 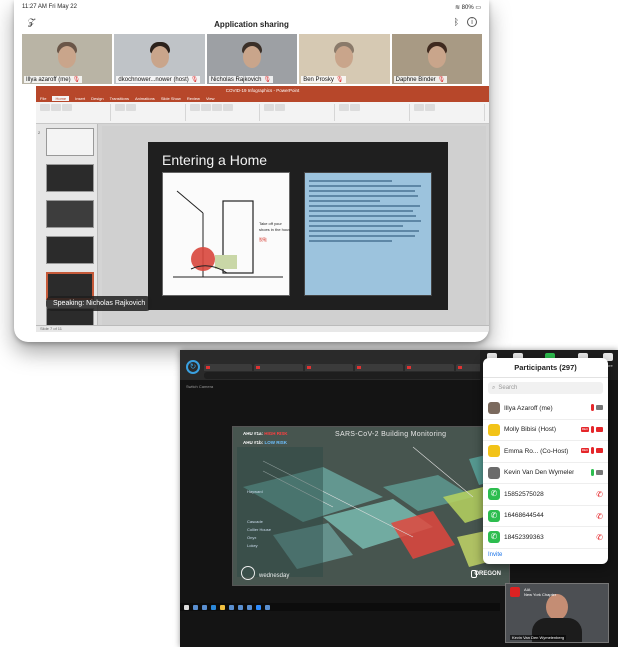 I want to click on participant-avatar, so click(x=494, y=472).